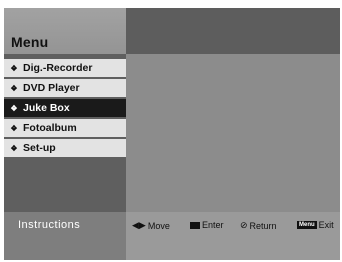 The image size is (342, 262). What do you see at coordinates (39, 148) in the screenshot?
I see `sidebar-item-label: Set-up` at bounding box center [39, 148].